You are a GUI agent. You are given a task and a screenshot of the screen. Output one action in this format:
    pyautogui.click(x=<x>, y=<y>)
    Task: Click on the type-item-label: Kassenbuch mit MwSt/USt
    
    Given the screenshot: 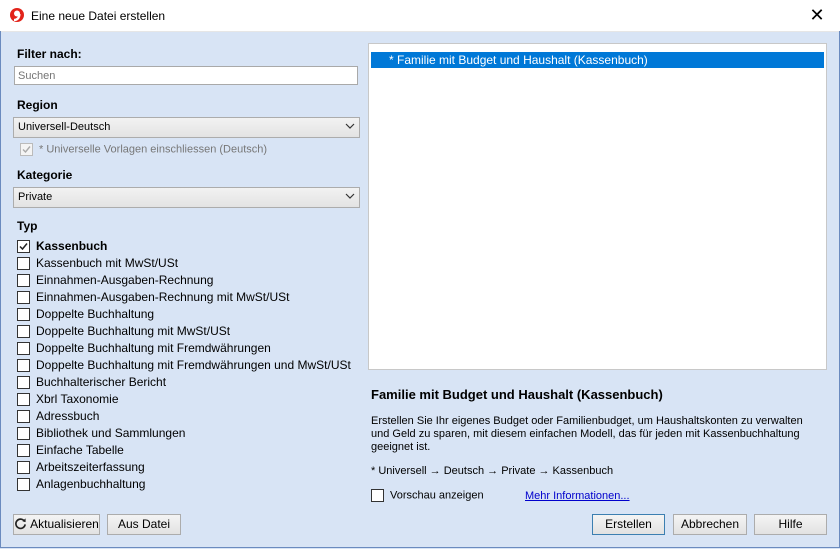 What is the action you would take?
    pyautogui.click(x=107, y=263)
    